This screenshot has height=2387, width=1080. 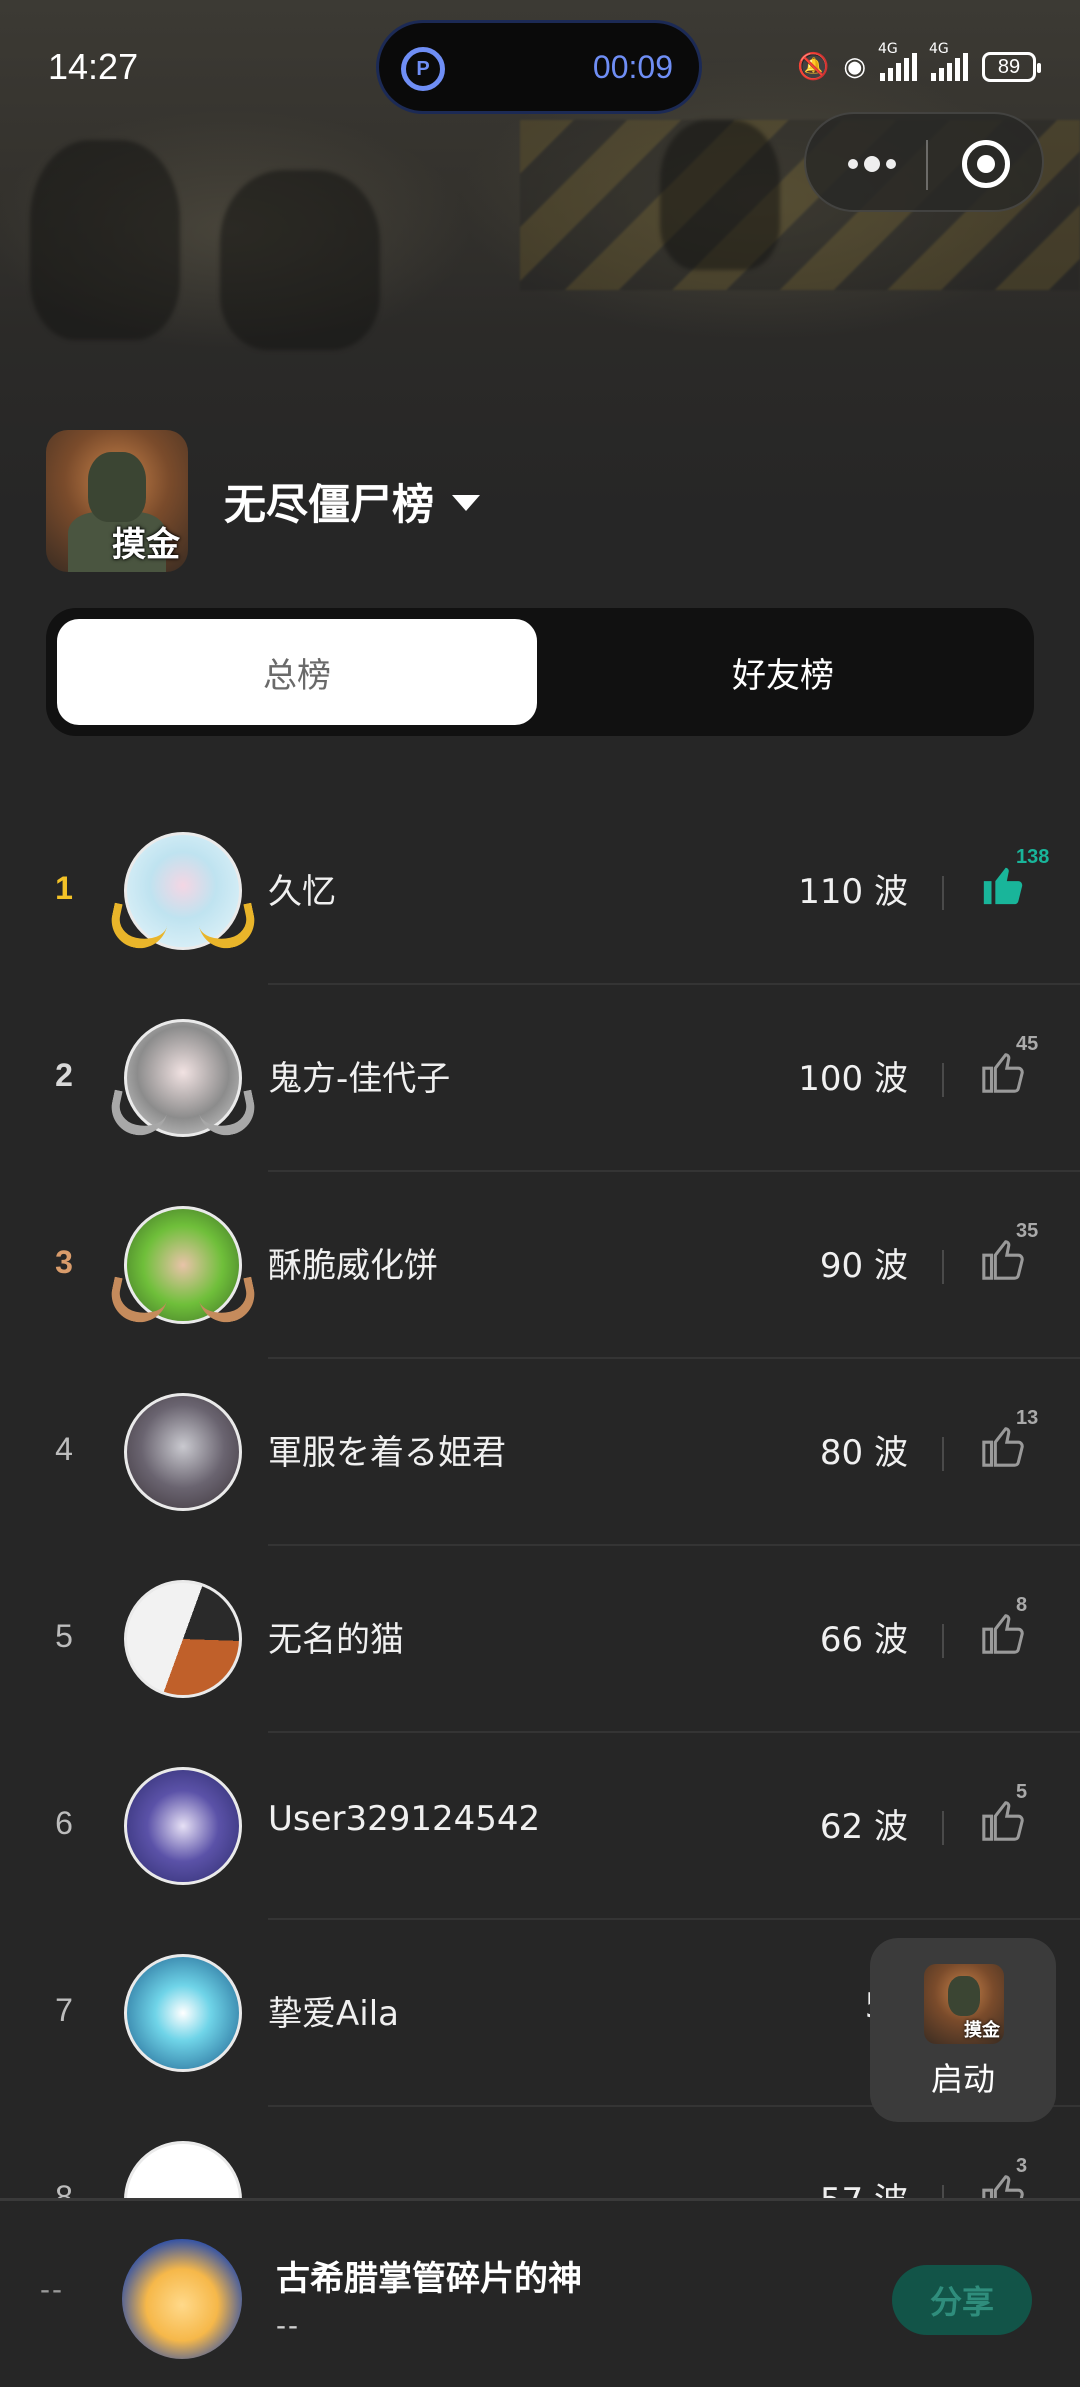 What do you see at coordinates (918, 61) in the screenshot?
I see `system-icons: 🔕 ◉ 4G 4G 89` at bounding box center [918, 61].